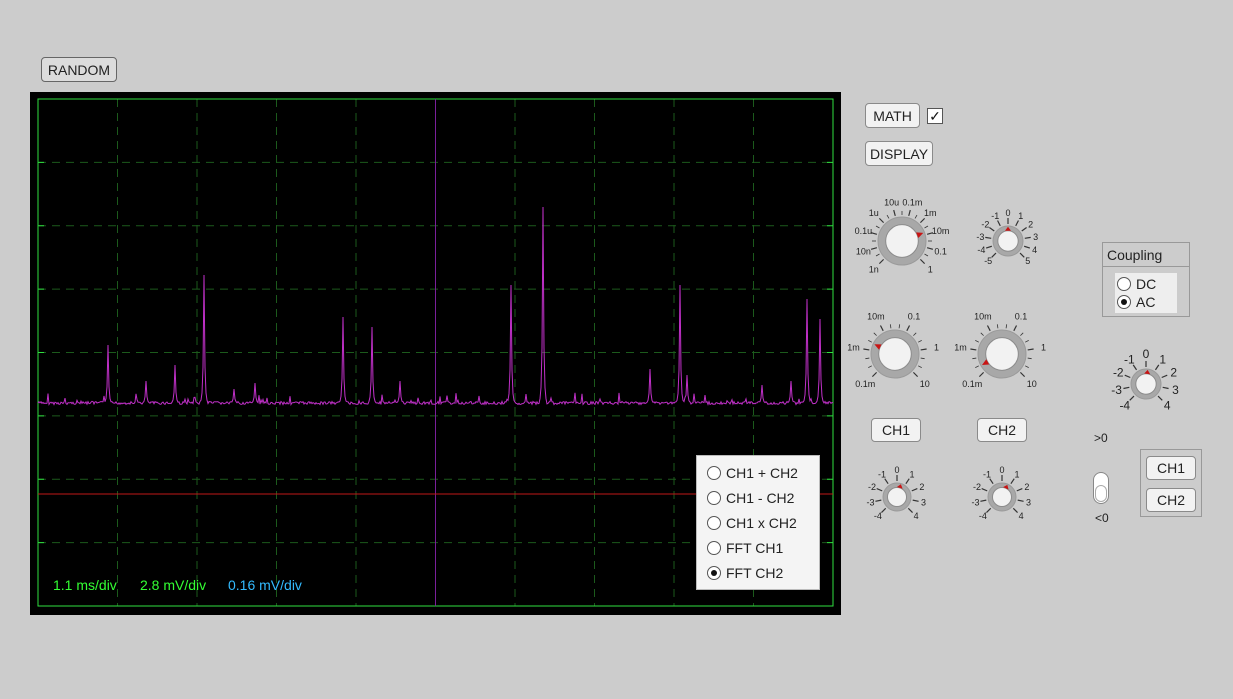 The height and width of the screenshot is (699, 1233). Describe the element at coordinates (902, 241) in the screenshot. I see `knob-cap` at that location.